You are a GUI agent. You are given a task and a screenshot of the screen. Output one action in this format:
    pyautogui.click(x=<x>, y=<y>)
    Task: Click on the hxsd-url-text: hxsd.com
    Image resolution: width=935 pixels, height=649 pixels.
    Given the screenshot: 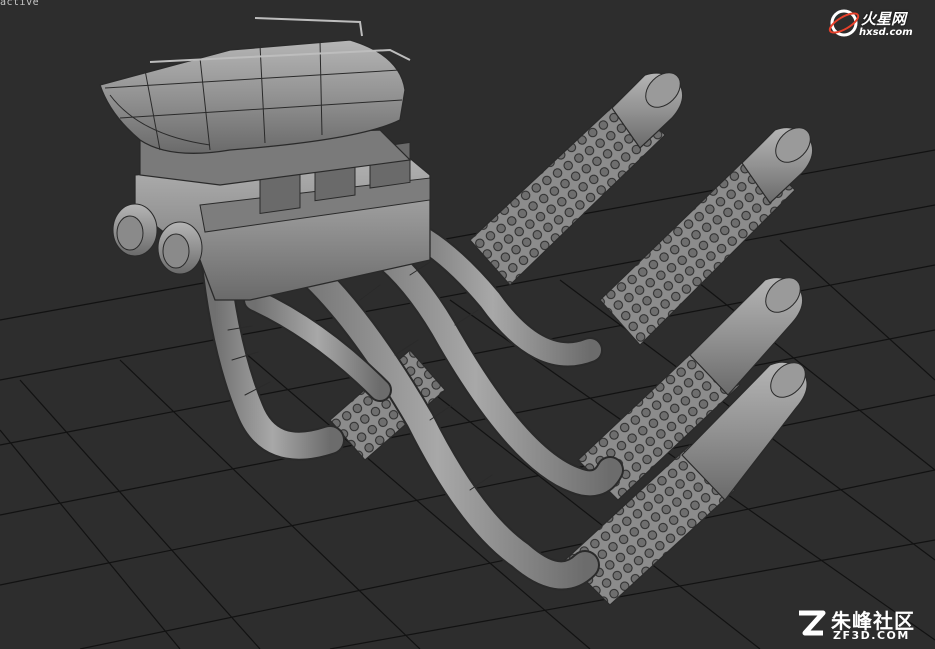 What is the action you would take?
    pyautogui.click(x=886, y=32)
    